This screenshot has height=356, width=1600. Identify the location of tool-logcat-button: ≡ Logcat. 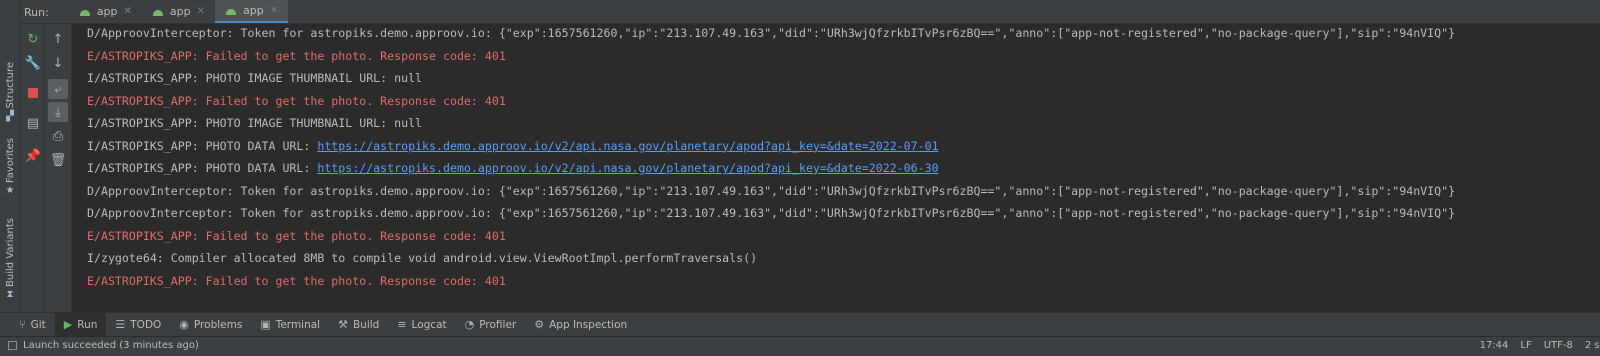
(421, 325).